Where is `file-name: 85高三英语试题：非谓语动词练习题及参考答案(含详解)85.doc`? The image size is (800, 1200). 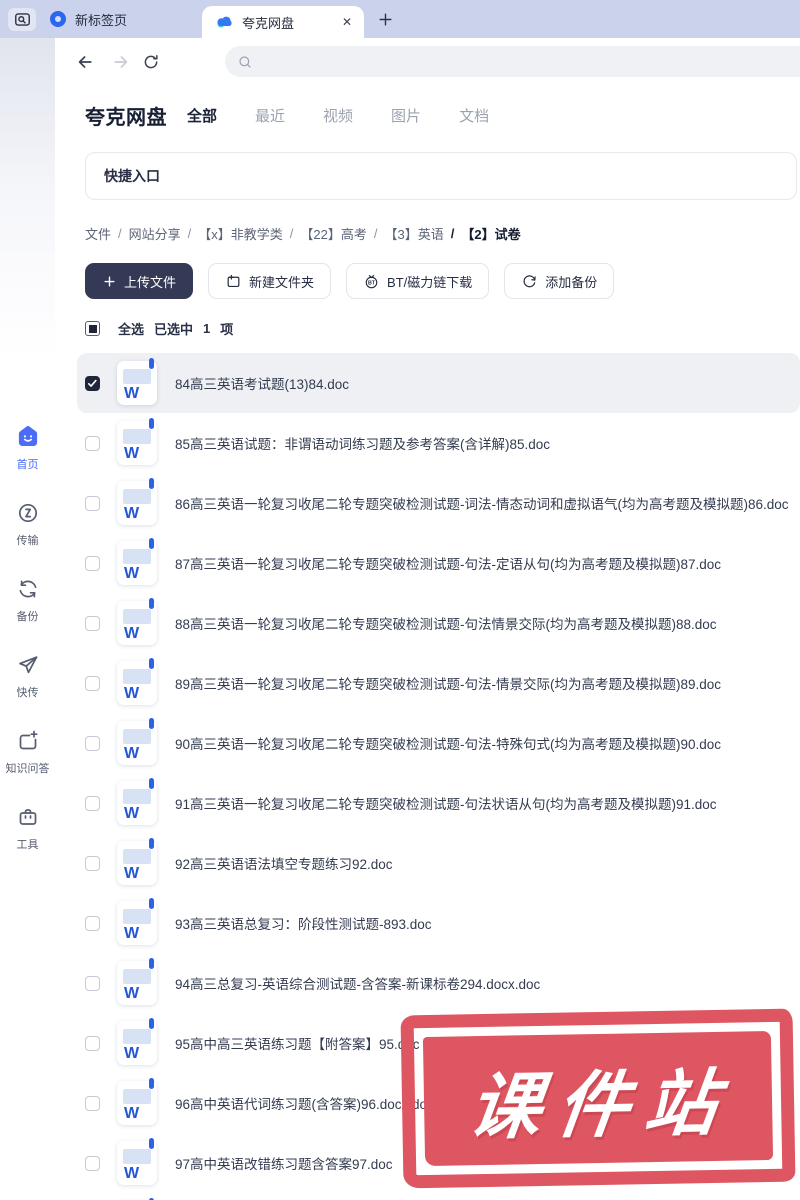
file-name: 85高三英语试题：非谓语动词练习题及参考答案(含详解)85.doc is located at coordinates (362, 443).